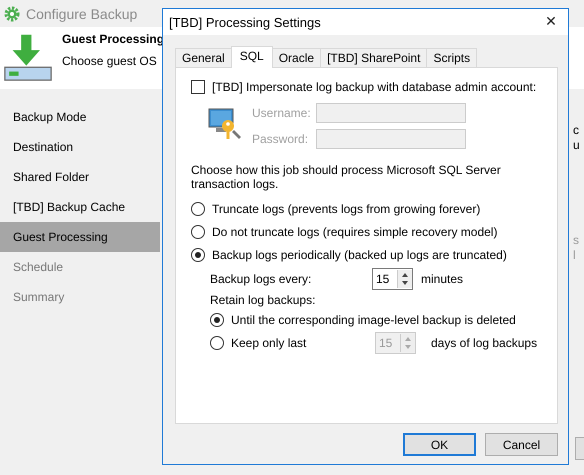  What do you see at coordinates (576, 130) in the screenshot?
I see `partial-text: c` at bounding box center [576, 130].